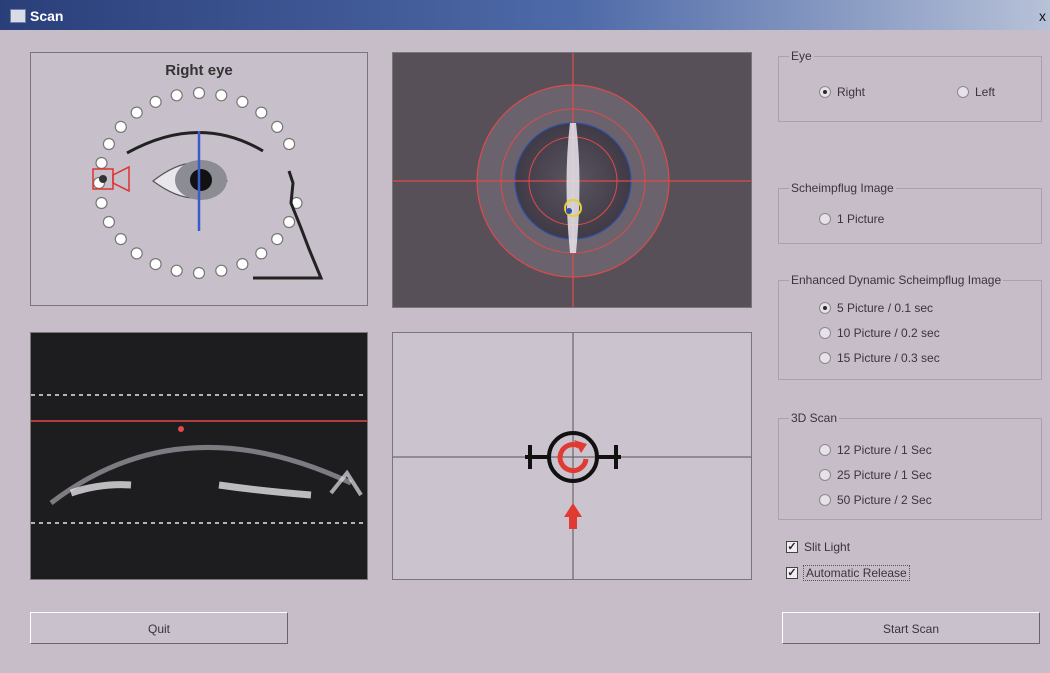 The width and height of the screenshot is (1050, 673). I want to click on radio-12-picture-indicator, so click(825, 450).